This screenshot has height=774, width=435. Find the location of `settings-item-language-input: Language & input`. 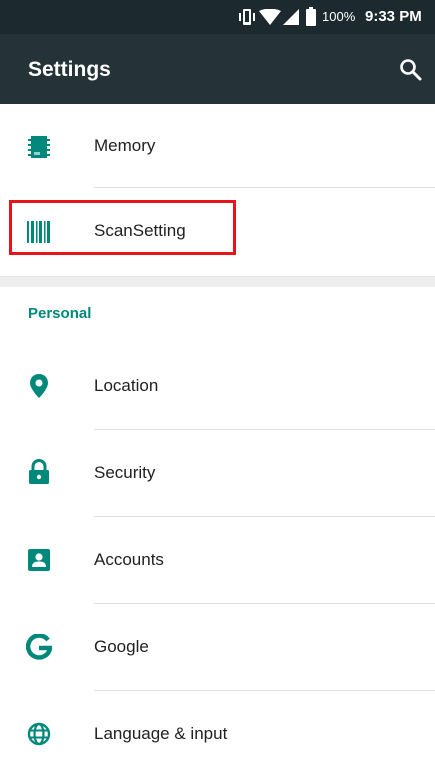

settings-item-language-input: Language & input is located at coordinates (217, 732).